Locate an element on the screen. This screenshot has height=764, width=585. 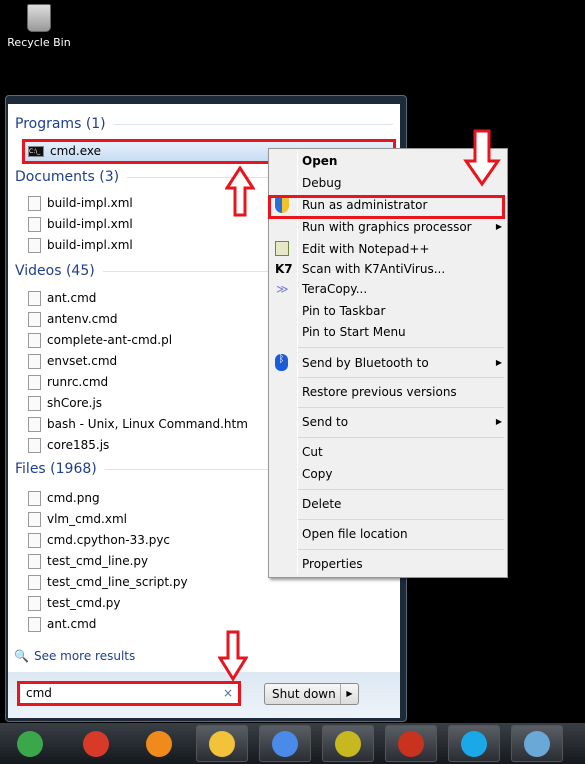
taskbar-media-player is located at coordinates (159, 743).